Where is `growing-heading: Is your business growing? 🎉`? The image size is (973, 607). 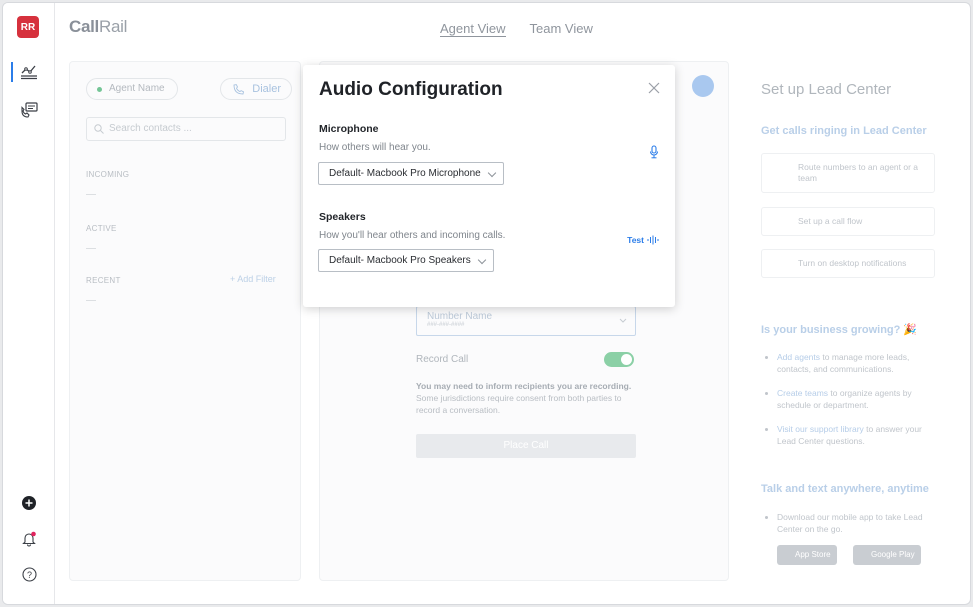
growing-heading: Is your business growing? 🎉 is located at coordinates (839, 330).